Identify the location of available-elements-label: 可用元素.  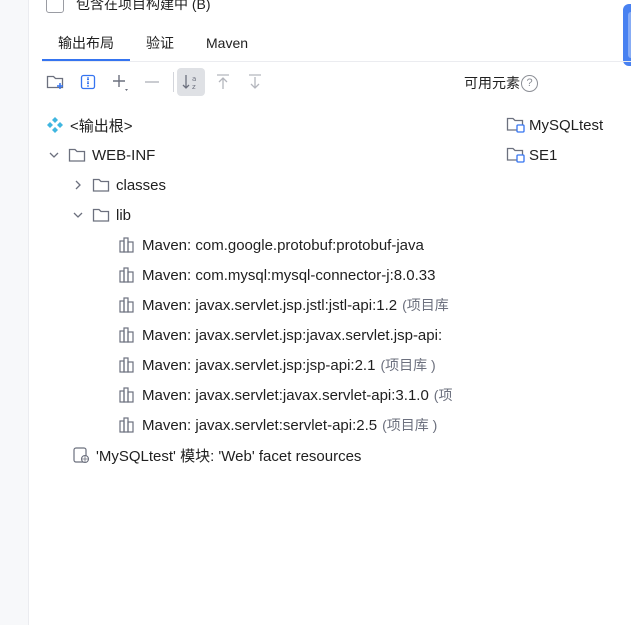
(492, 83).